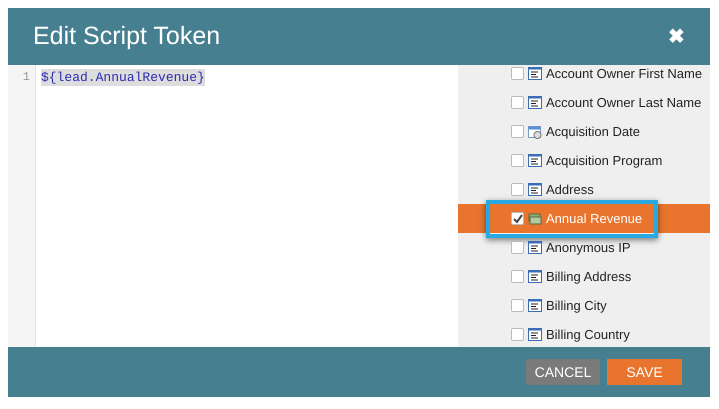 The width and height of the screenshot is (719, 409). What do you see at coordinates (570, 189) in the screenshot?
I see `field-label: Address` at bounding box center [570, 189].